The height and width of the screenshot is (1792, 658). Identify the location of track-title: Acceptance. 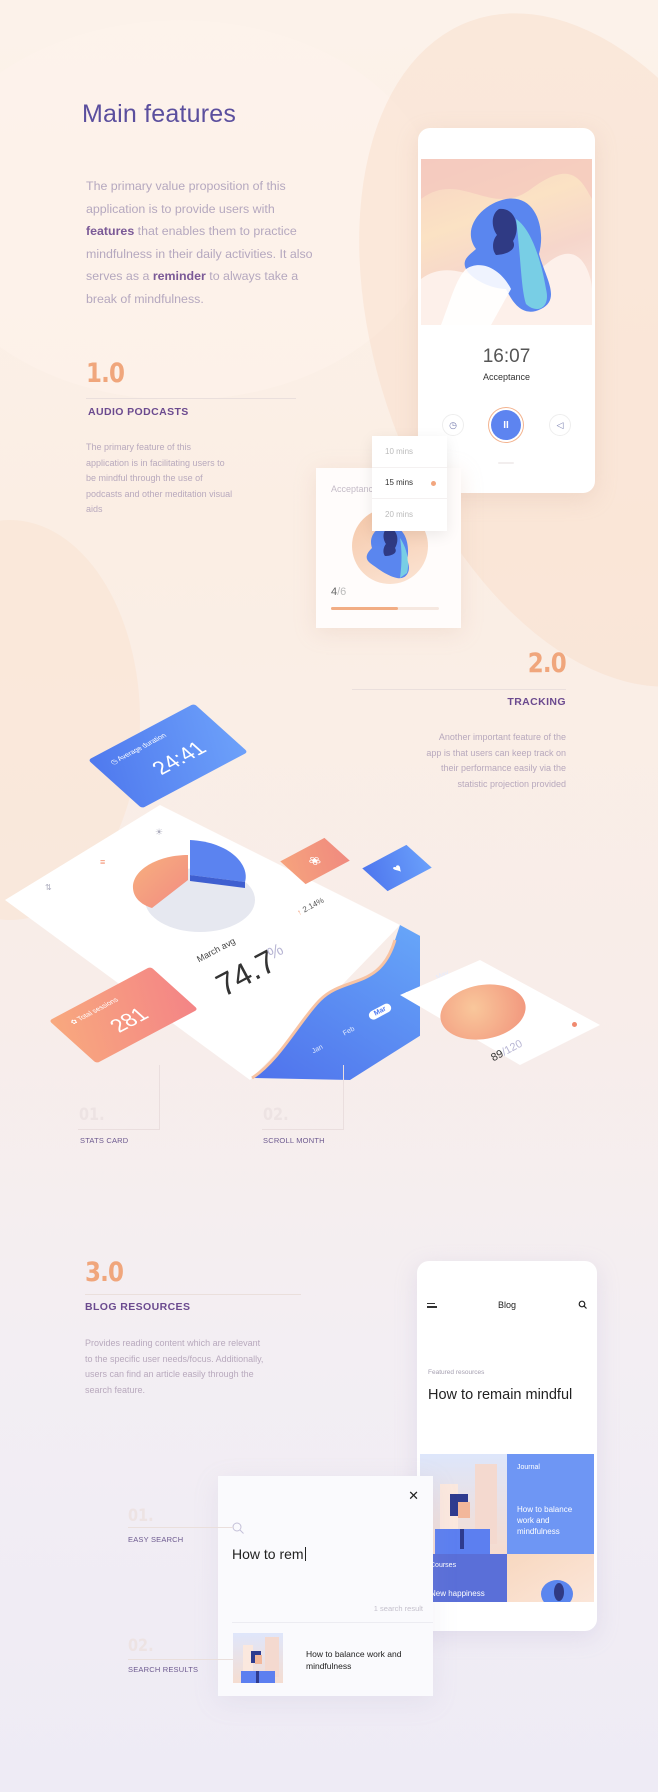
(506, 377).